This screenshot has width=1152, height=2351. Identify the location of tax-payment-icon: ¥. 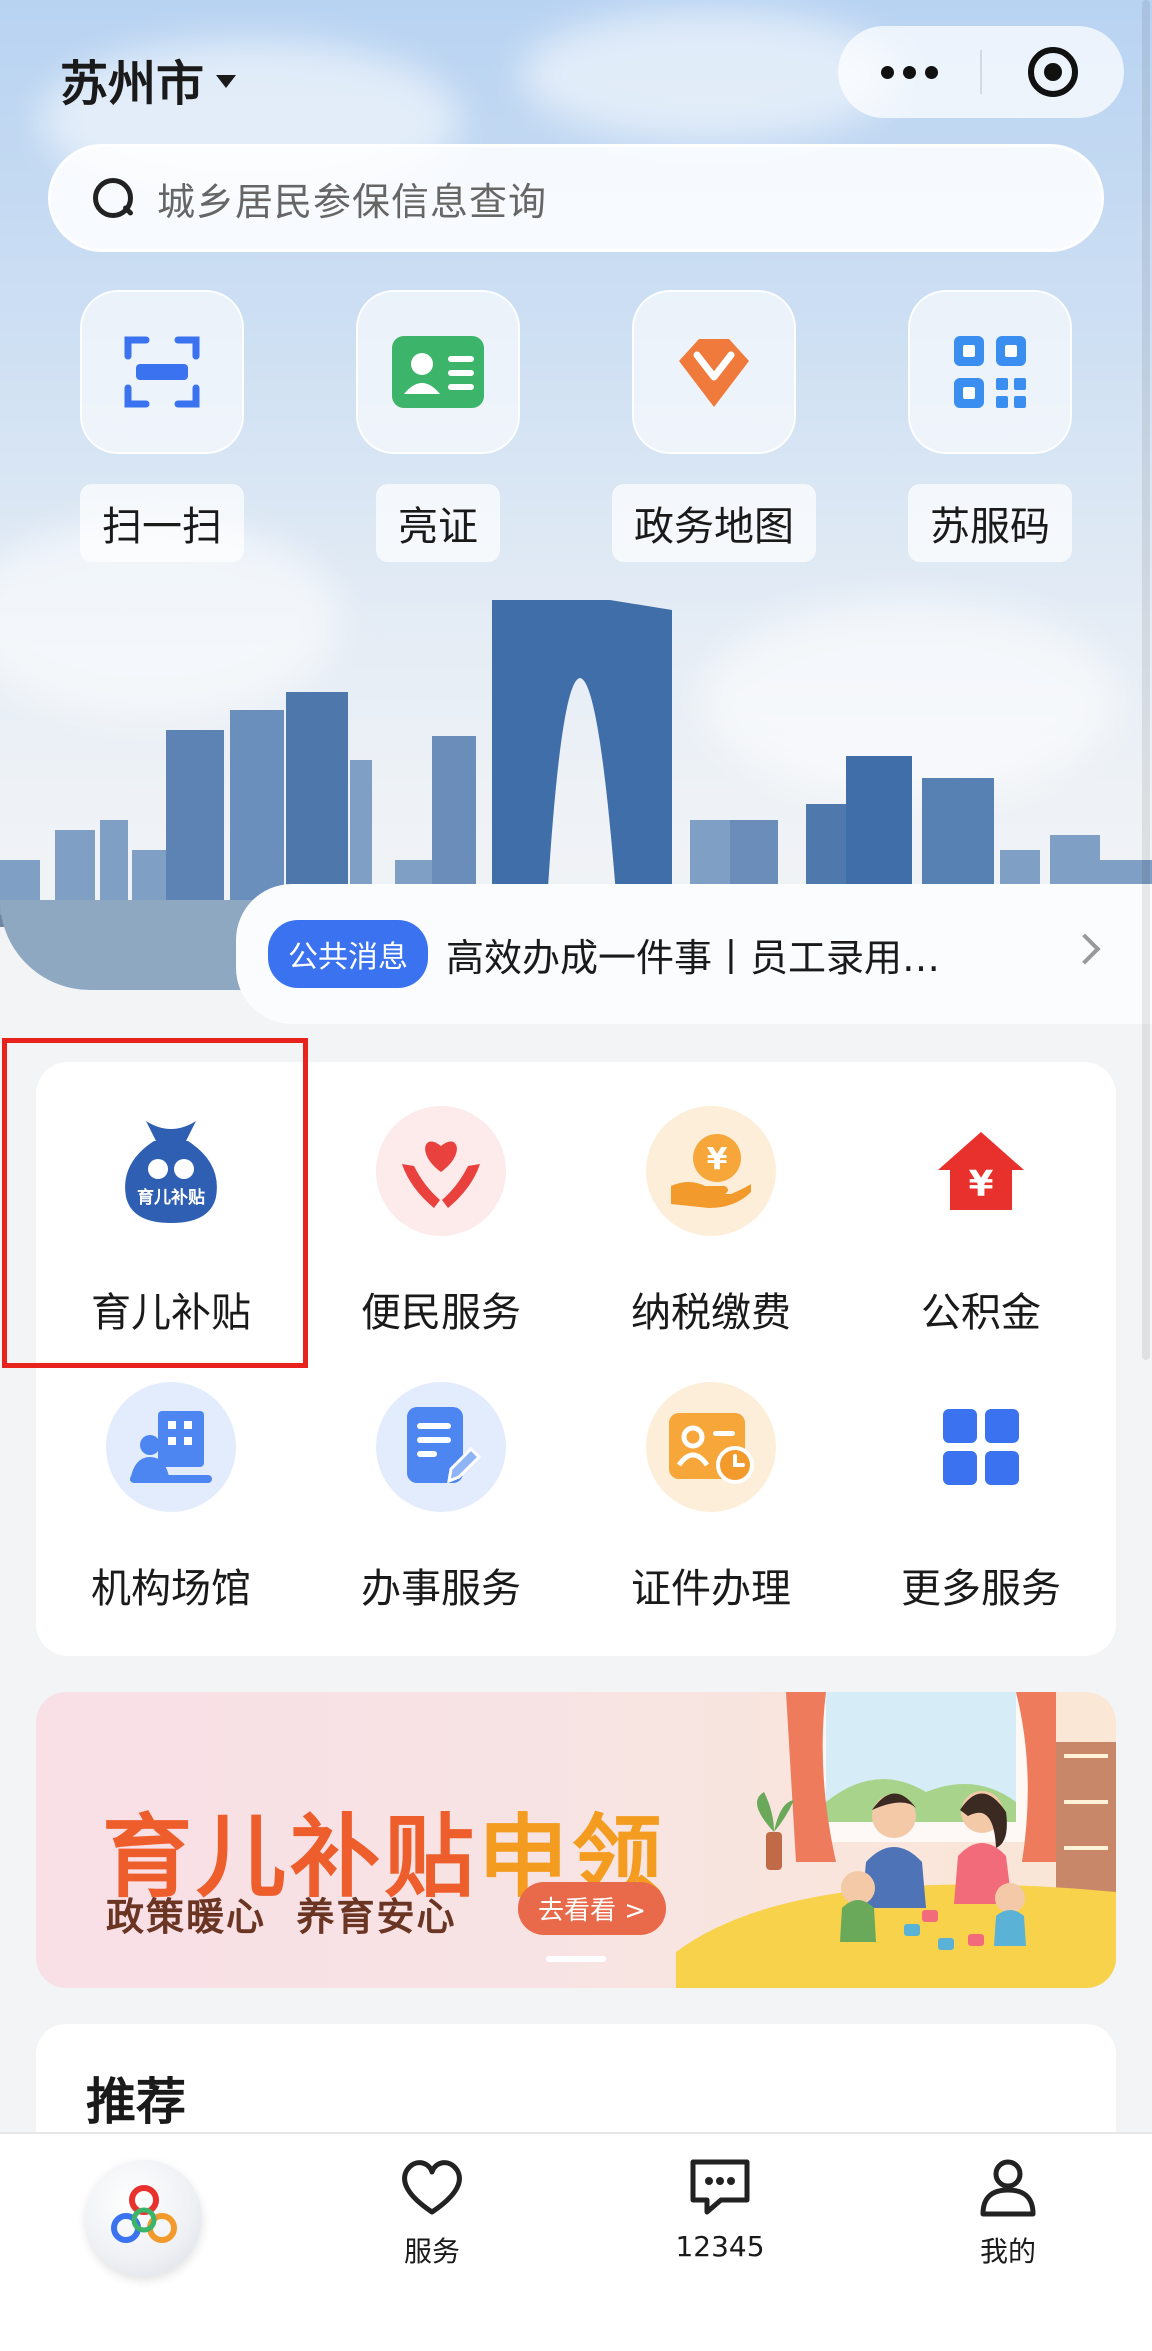
(711, 1171).